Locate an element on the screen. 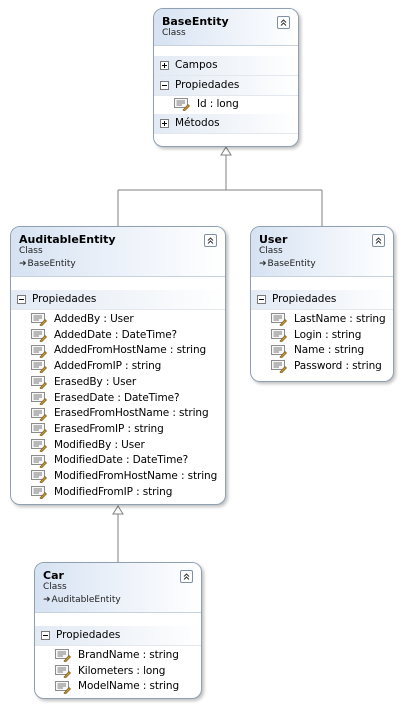  property-item: ModifiedBy : User is located at coordinates (118, 446).